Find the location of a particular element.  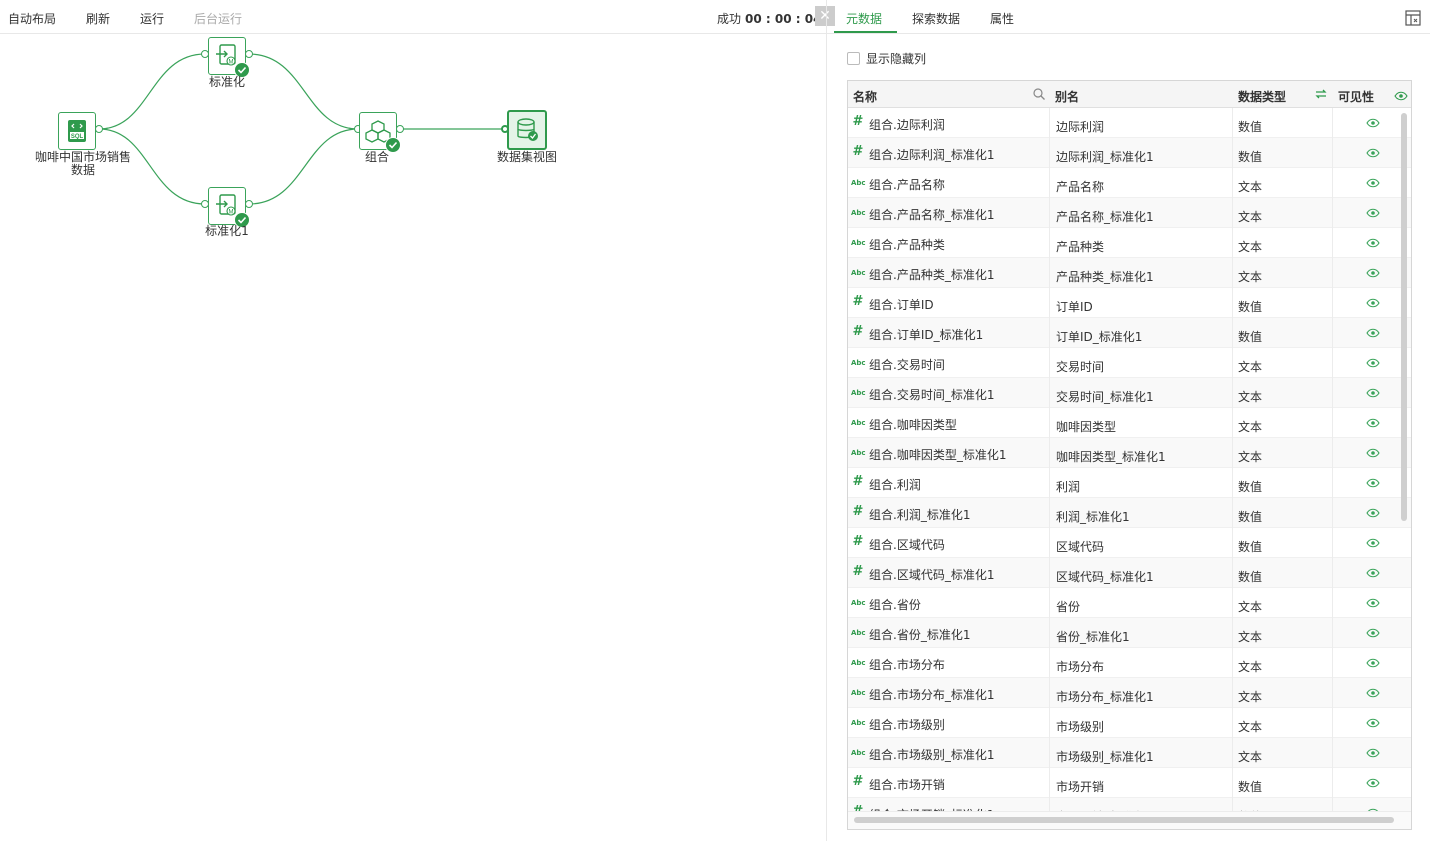

table-row: Abc 组合.省份 省份 文本 is located at coordinates (1129, 603).